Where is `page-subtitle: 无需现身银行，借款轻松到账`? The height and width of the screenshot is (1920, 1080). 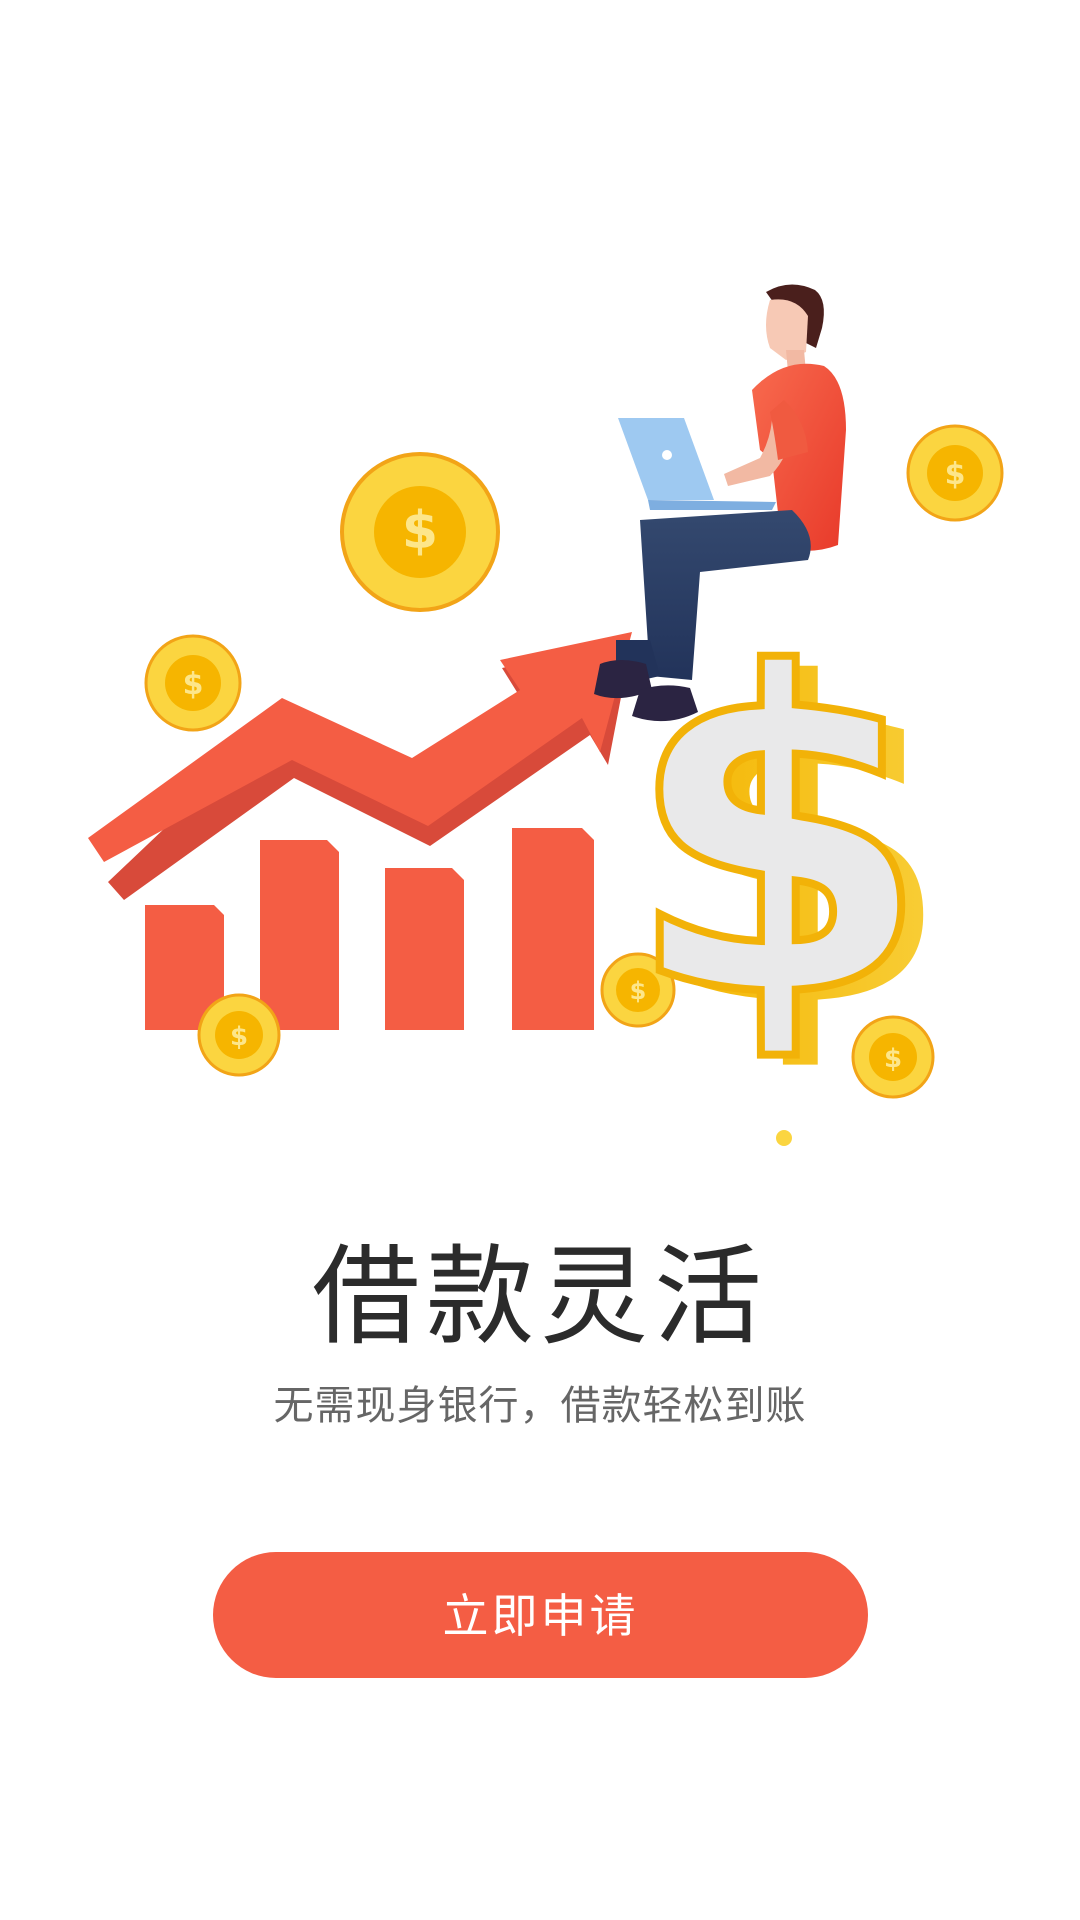
page-subtitle: 无需现身银行，借款轻松到账 is located at coordinates (540, 1406).